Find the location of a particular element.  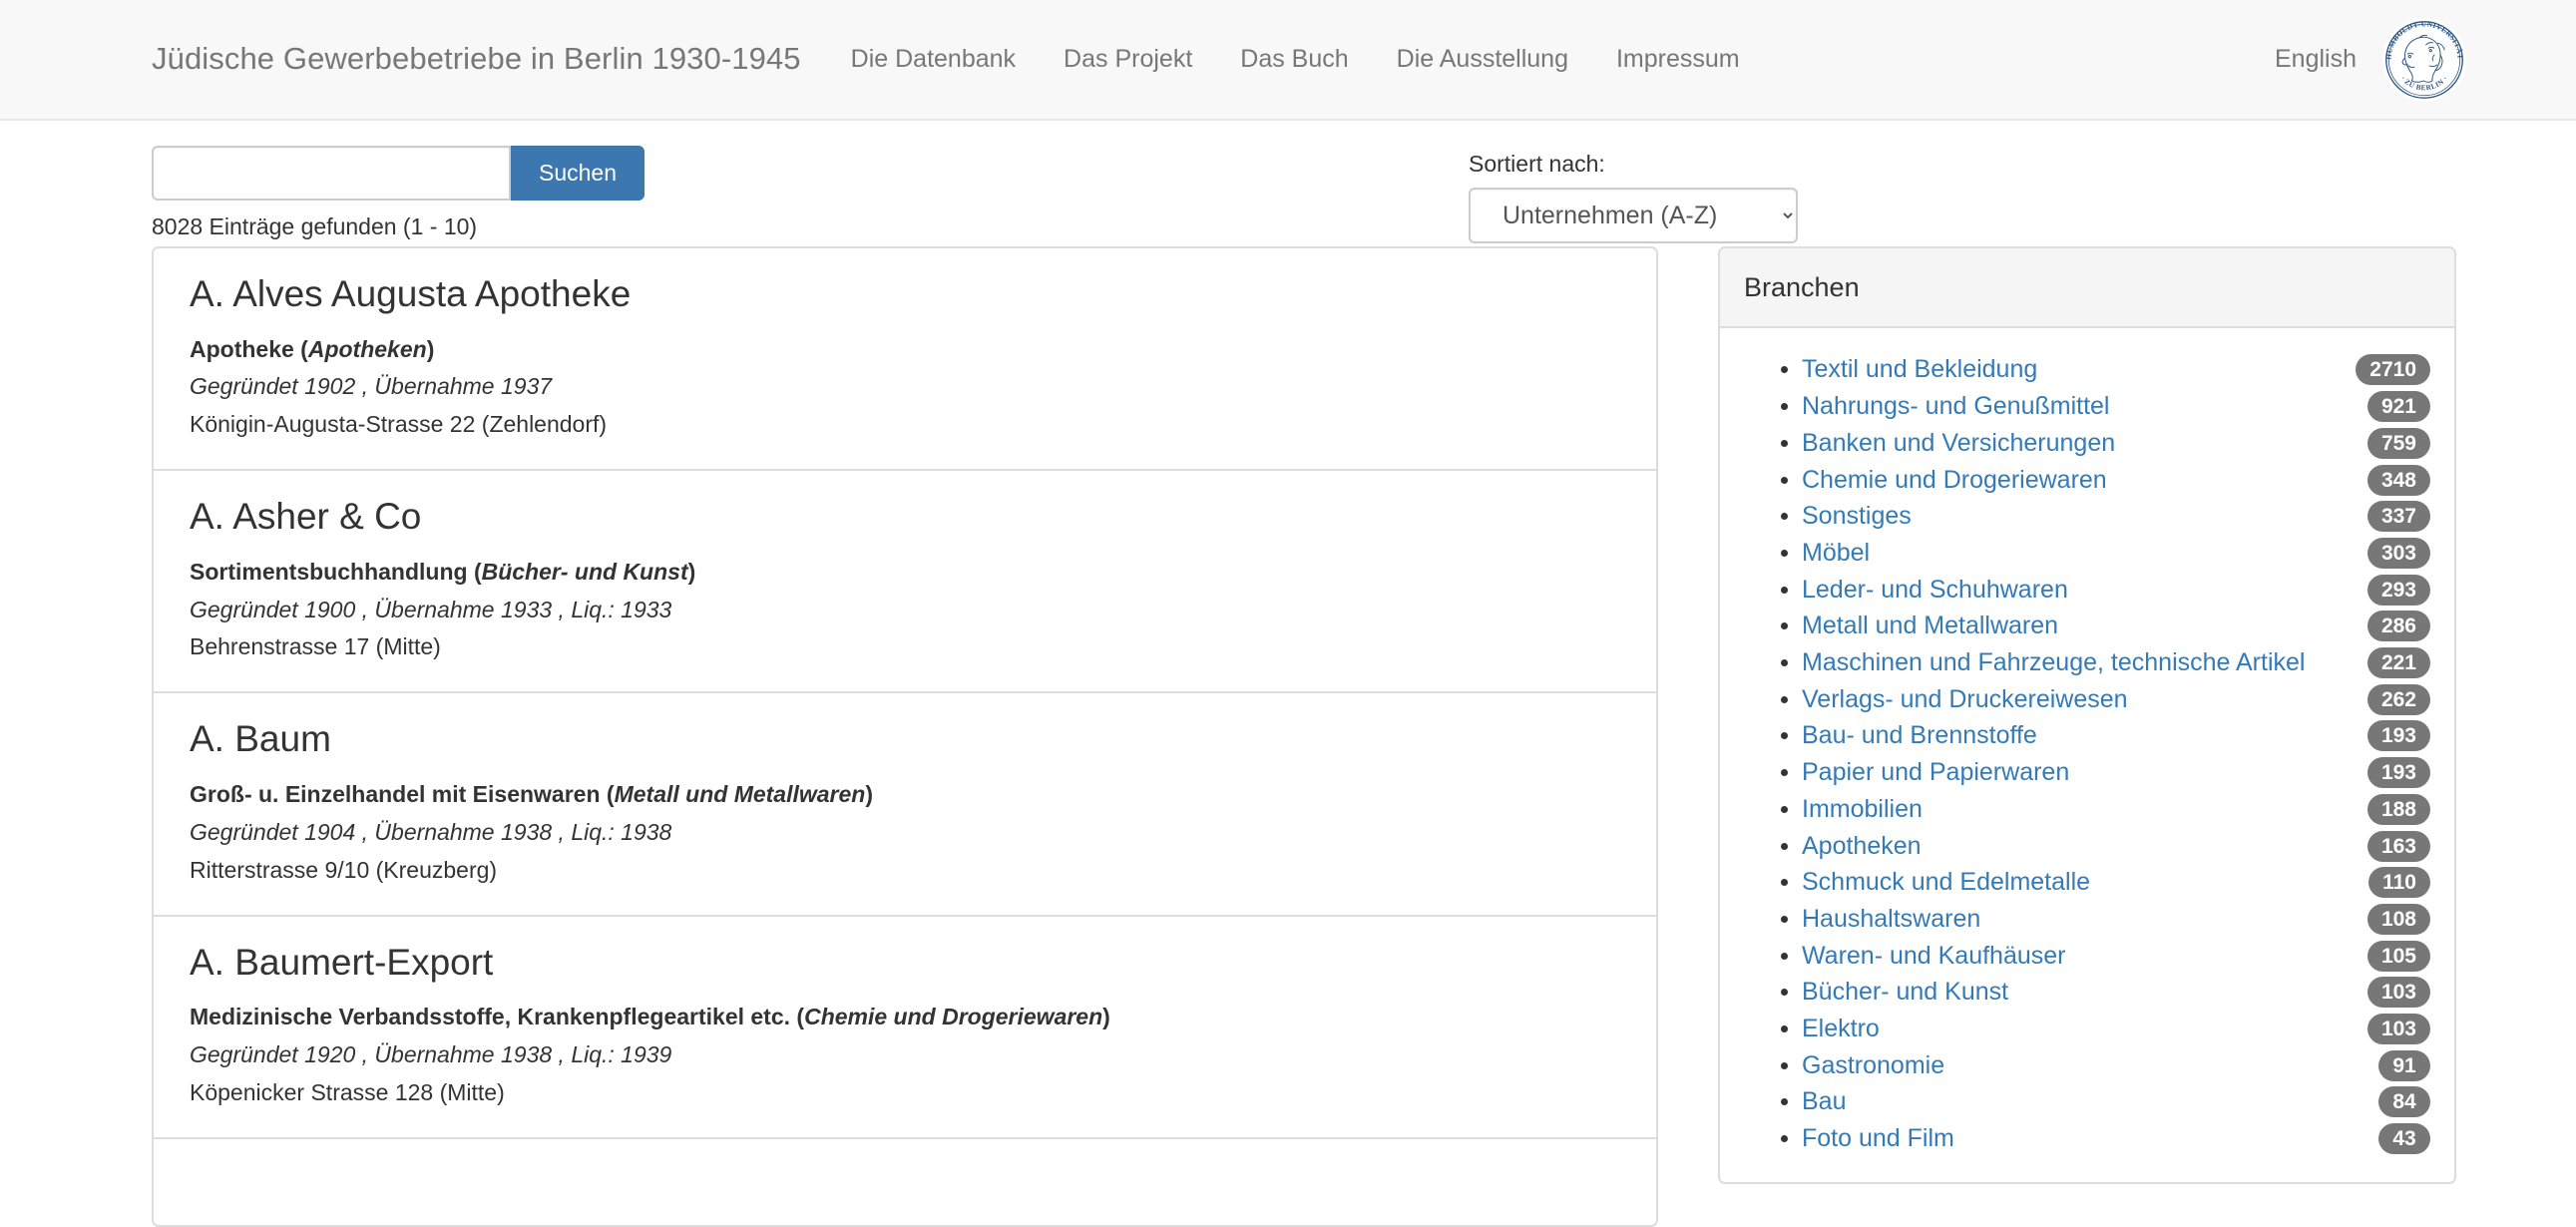

result-address: Behrenstrasse 17 (Mitte) is located at coordinates (315, 646).